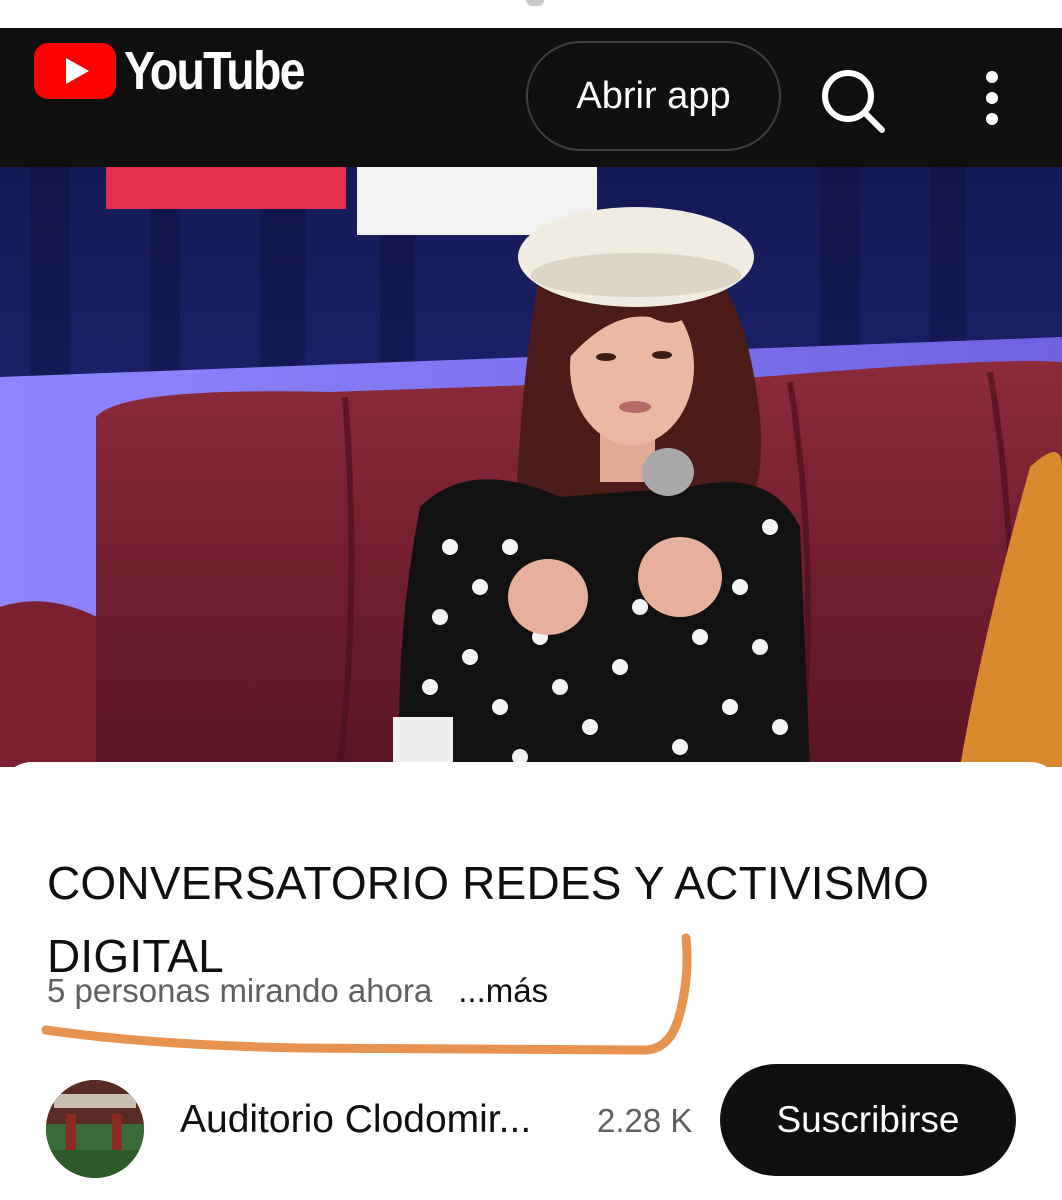 The width and height of the screenshot is (1062, 1200). Describe the element at coordinates (531, 14) in the screenshot. I see `status-bar` at that location.